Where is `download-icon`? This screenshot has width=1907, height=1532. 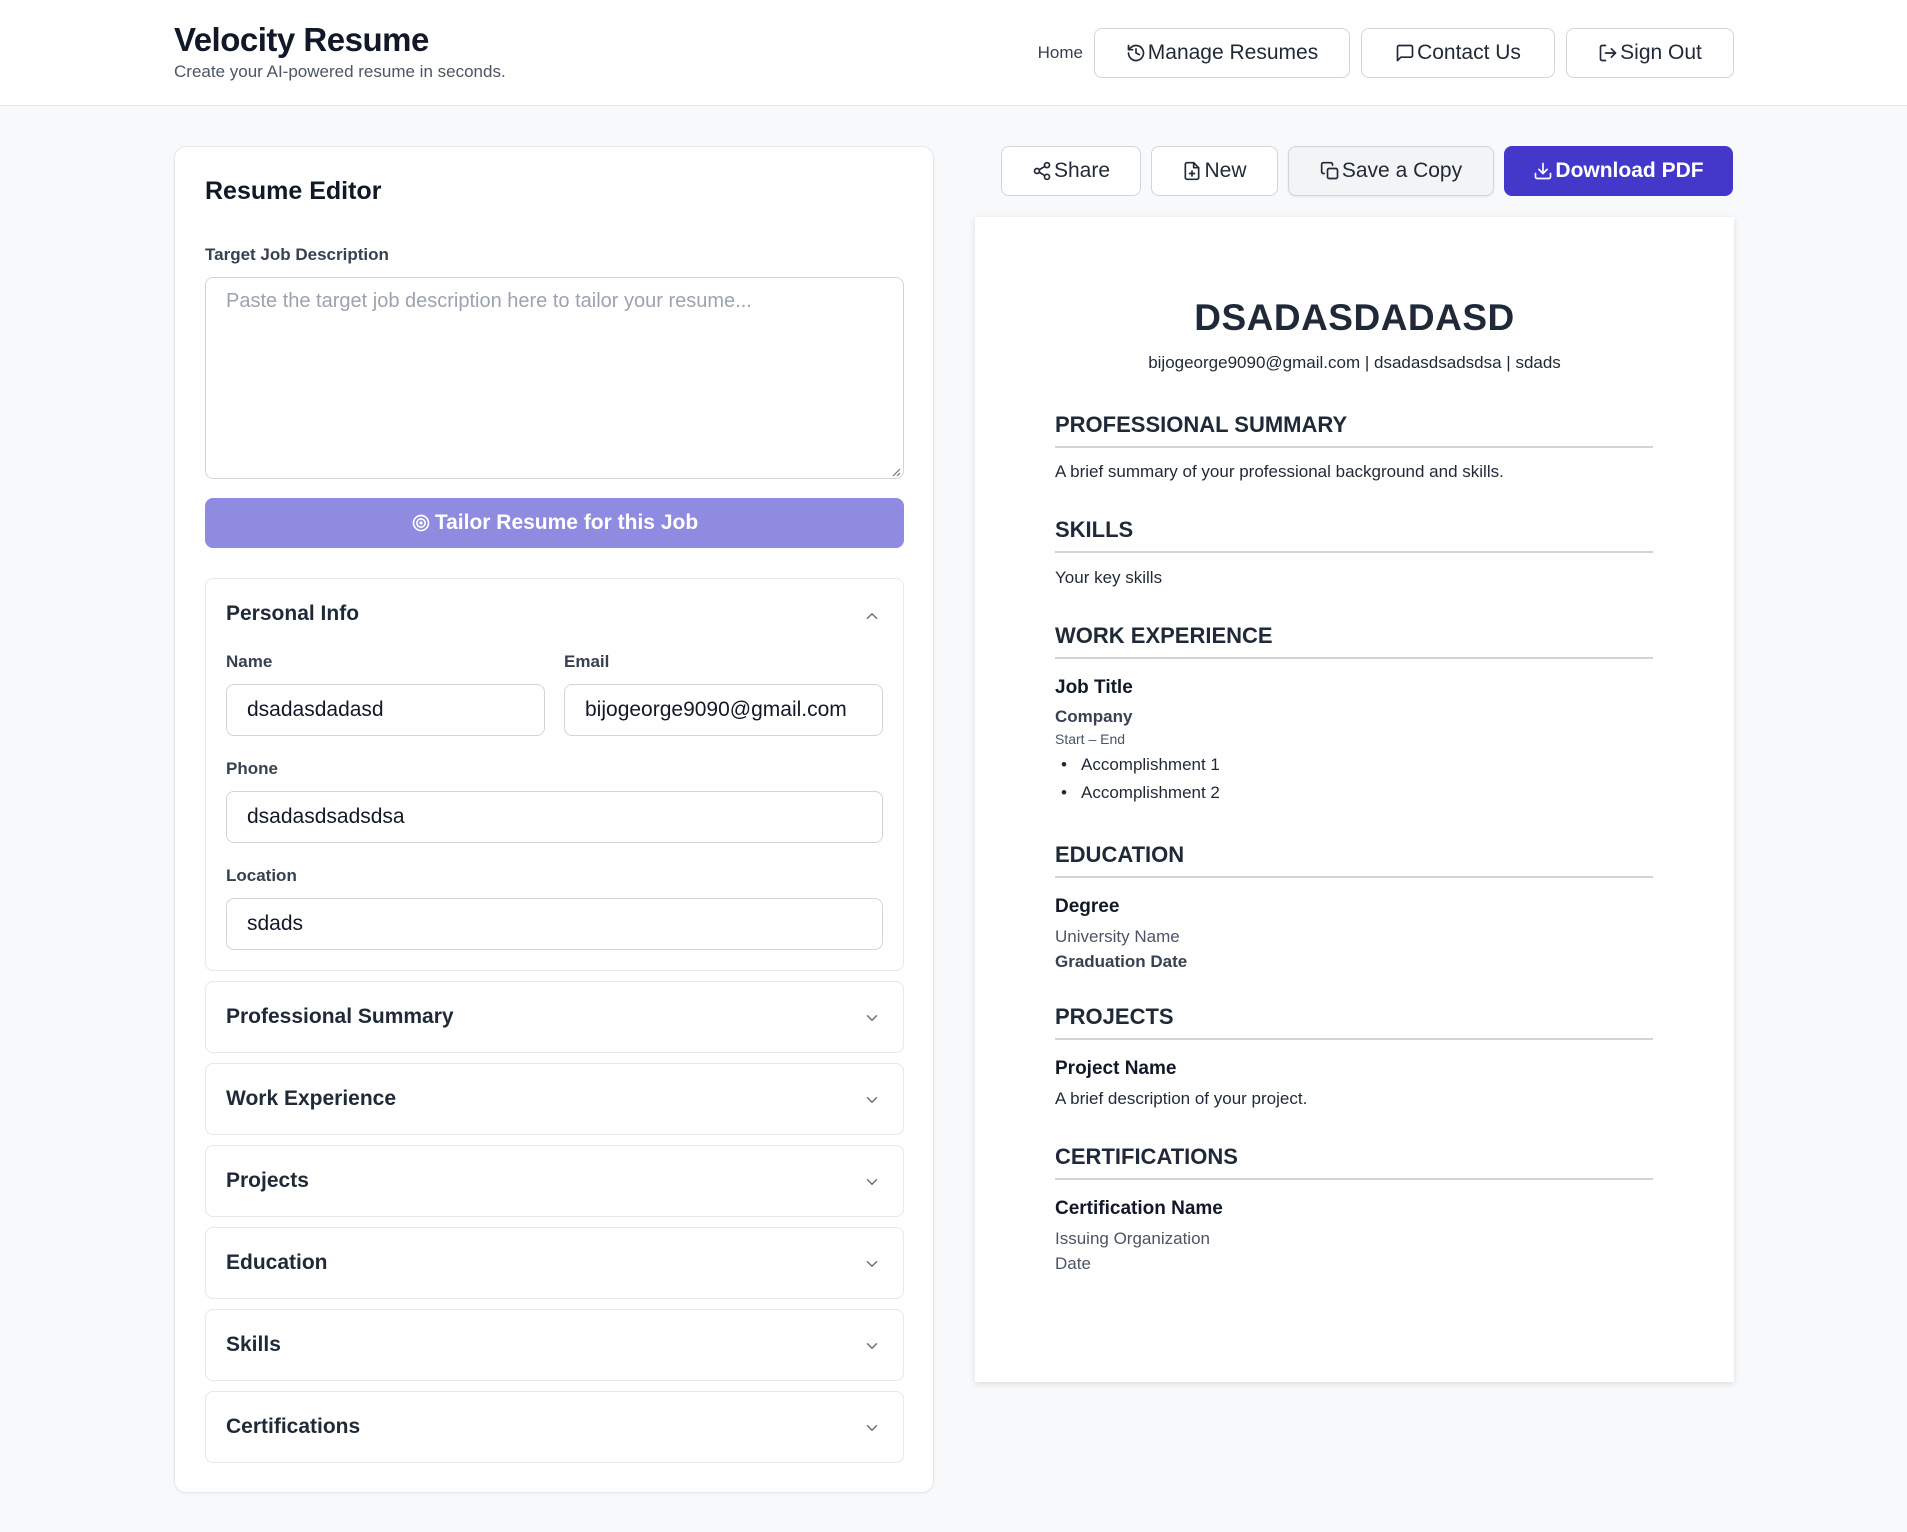 download-icon is located at coordinates (1543, 171).